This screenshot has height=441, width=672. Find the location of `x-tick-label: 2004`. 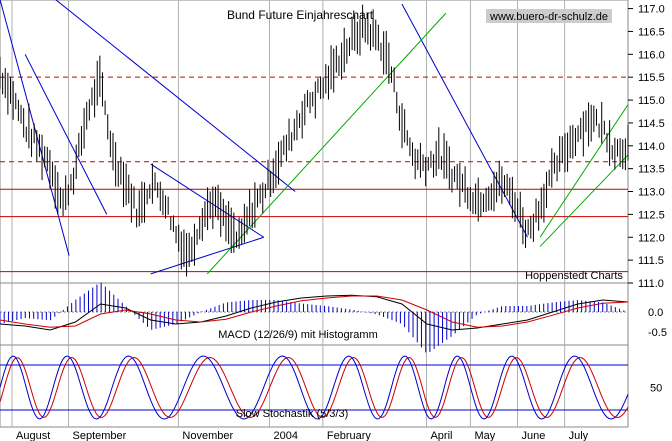

x-tick-label: 2004 is located at coordinates (285, 435).